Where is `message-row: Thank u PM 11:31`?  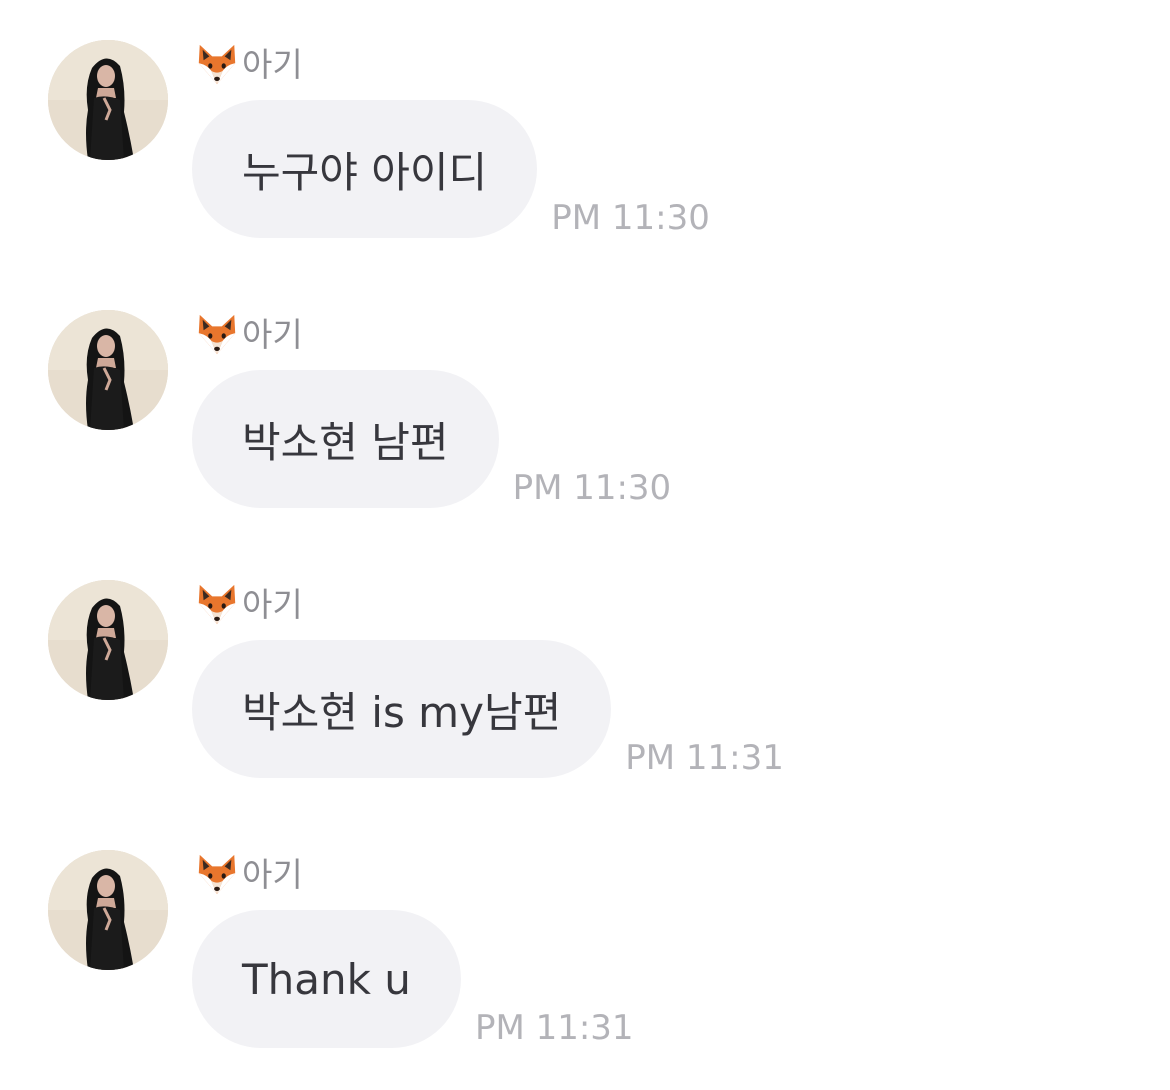 message-row: Thank u PM 11:31 is located at coordinates (413, 979).